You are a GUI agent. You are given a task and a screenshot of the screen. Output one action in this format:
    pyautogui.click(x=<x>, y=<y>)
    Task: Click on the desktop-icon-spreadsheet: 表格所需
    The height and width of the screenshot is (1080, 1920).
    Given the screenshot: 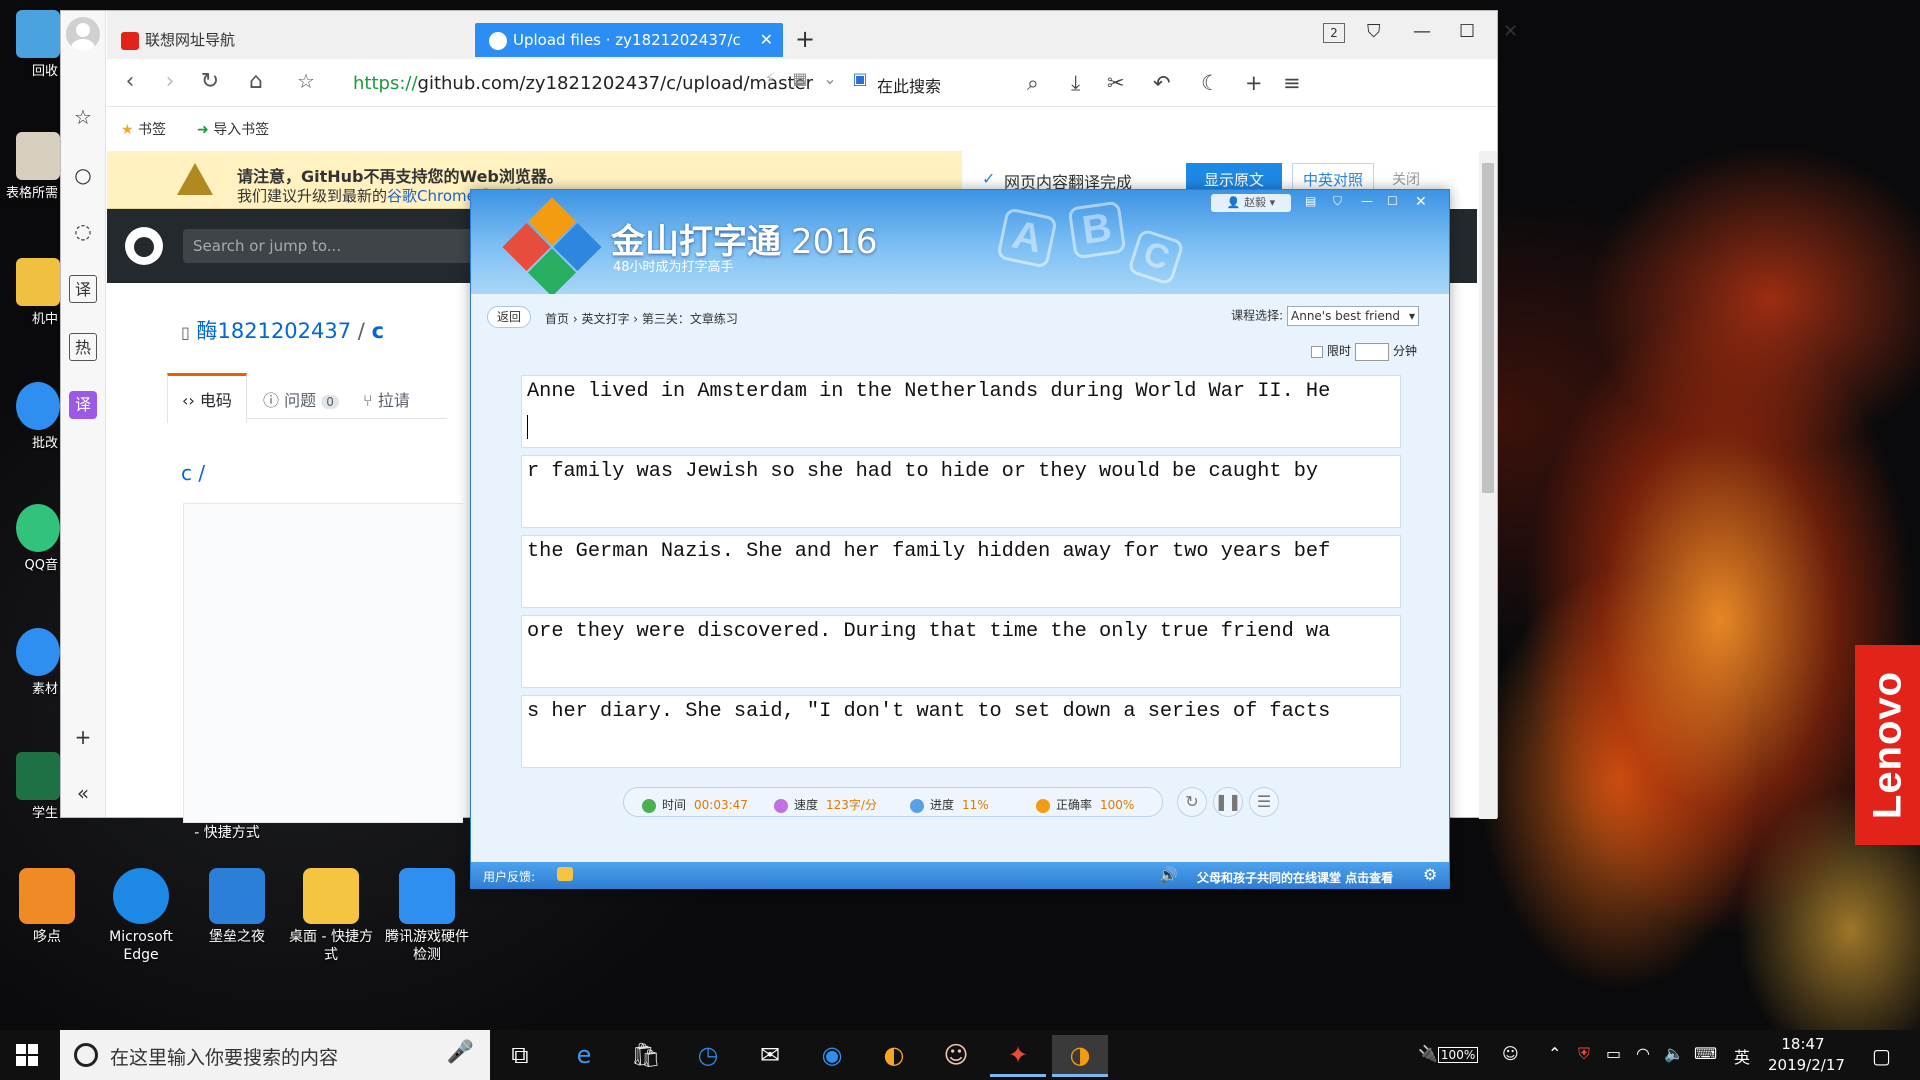 What is the action you would take?
    pyautogui.click(x=30, y=166)
    